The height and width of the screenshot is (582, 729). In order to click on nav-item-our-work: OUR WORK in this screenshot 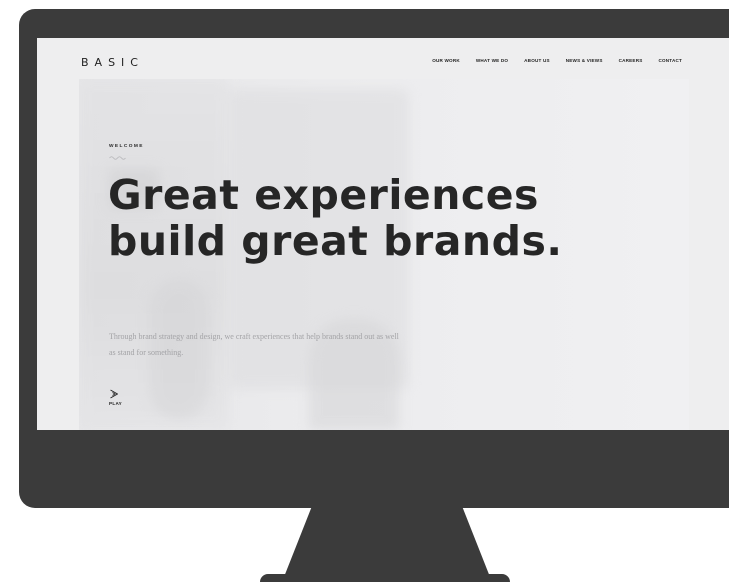, I will do `click(446, 60)`.